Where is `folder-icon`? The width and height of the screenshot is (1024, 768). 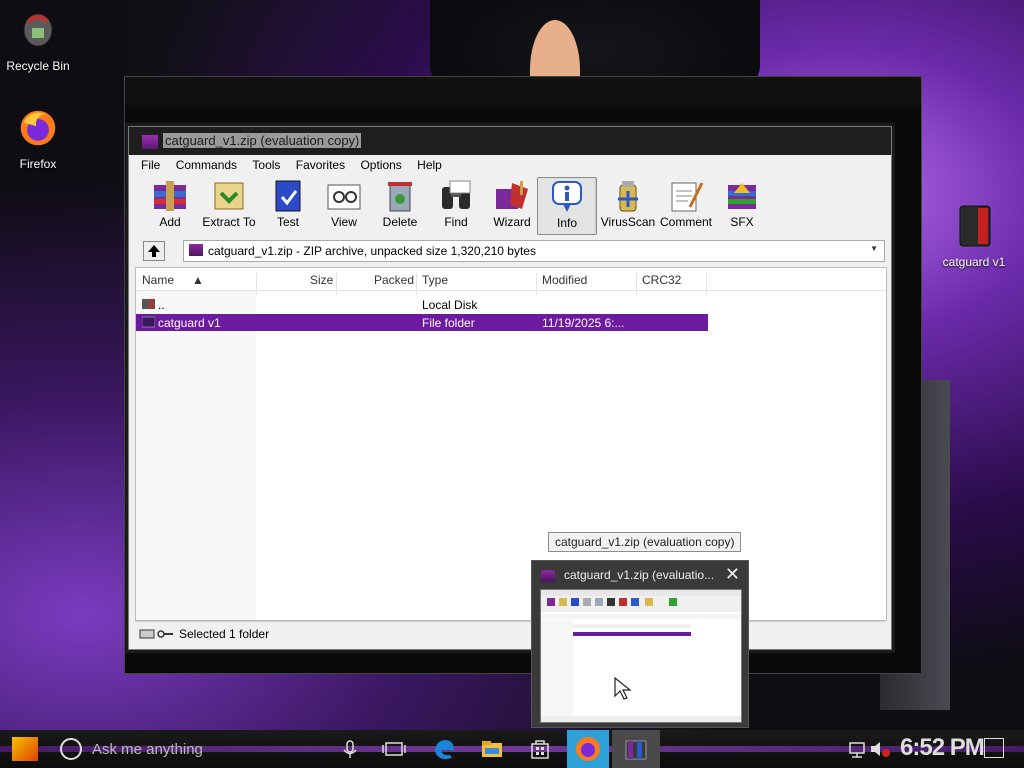 folder-icon is located at coordinates (148, 322).